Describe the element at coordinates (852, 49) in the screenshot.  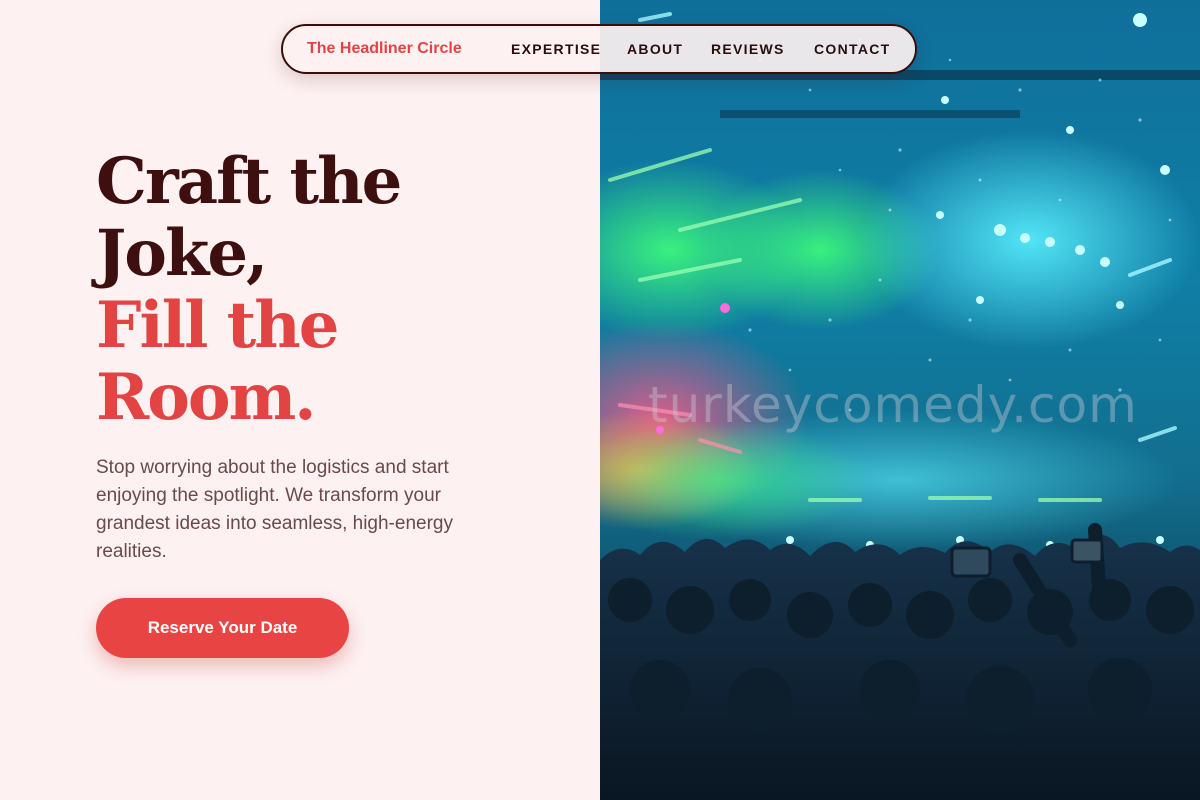
I see `nav-link-contact: CONTACT` at that location.